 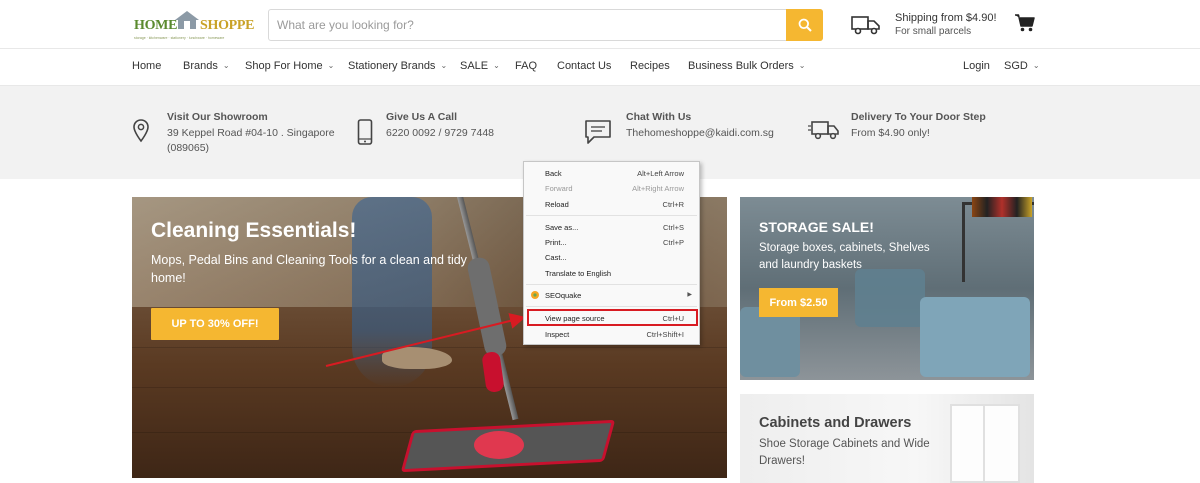 I want to click on search-icon, so click(x=805, y=25).